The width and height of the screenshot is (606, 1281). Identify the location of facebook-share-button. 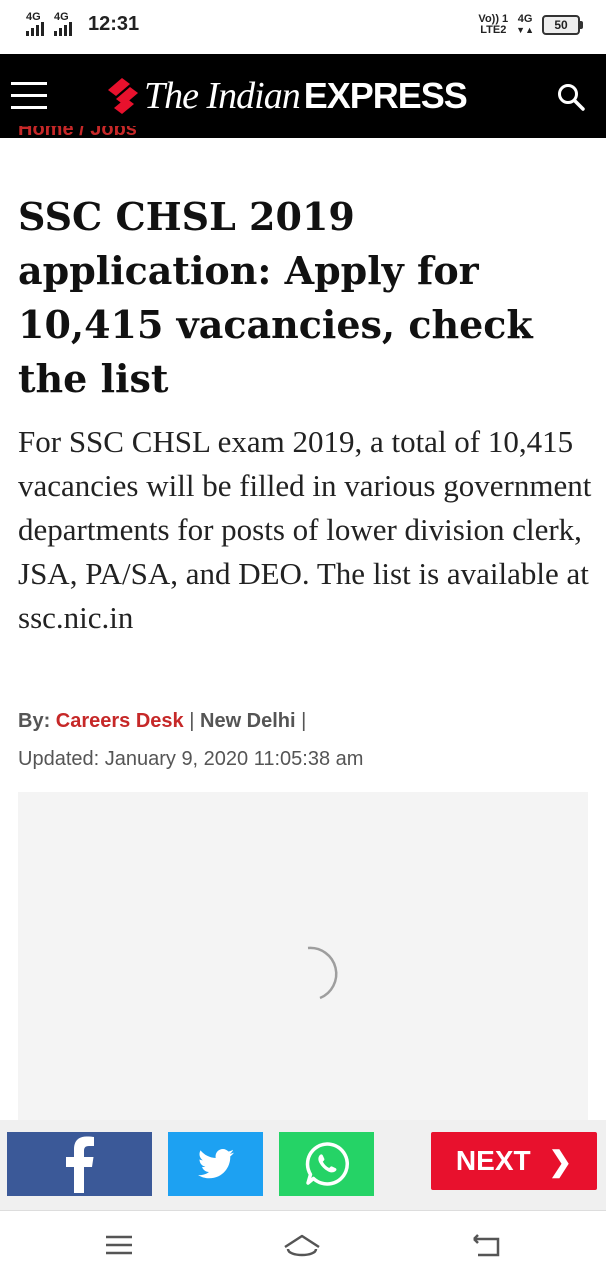
(79, 1164).